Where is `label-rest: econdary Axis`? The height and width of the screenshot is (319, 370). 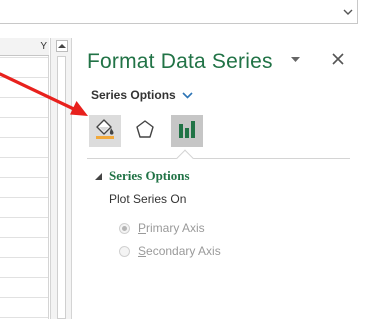 label-rest: econdary Axis is located at coordinates (183, 251).